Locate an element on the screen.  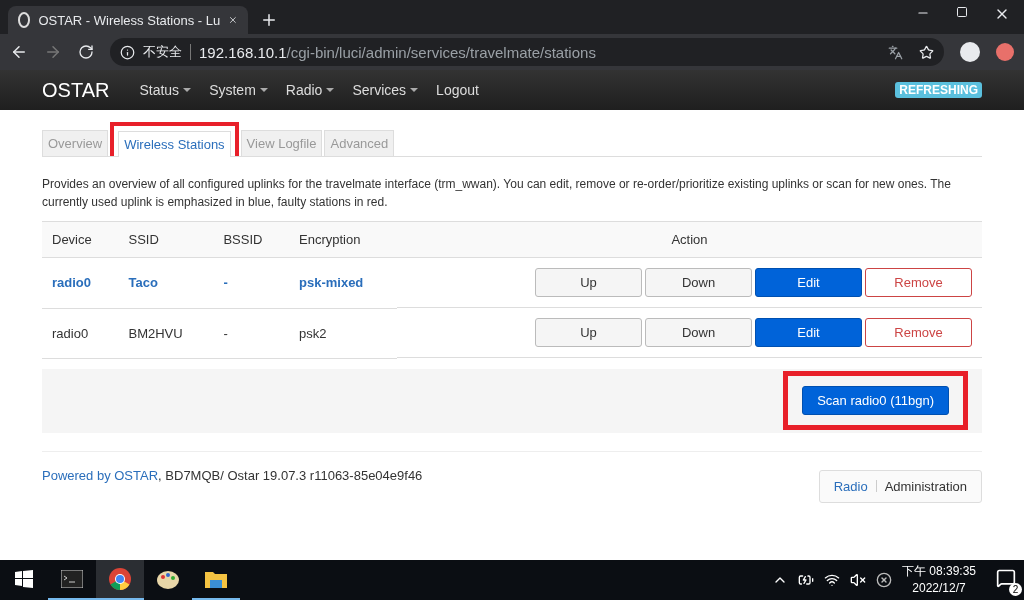
chrome-icon is located at coordinates (120, 579).